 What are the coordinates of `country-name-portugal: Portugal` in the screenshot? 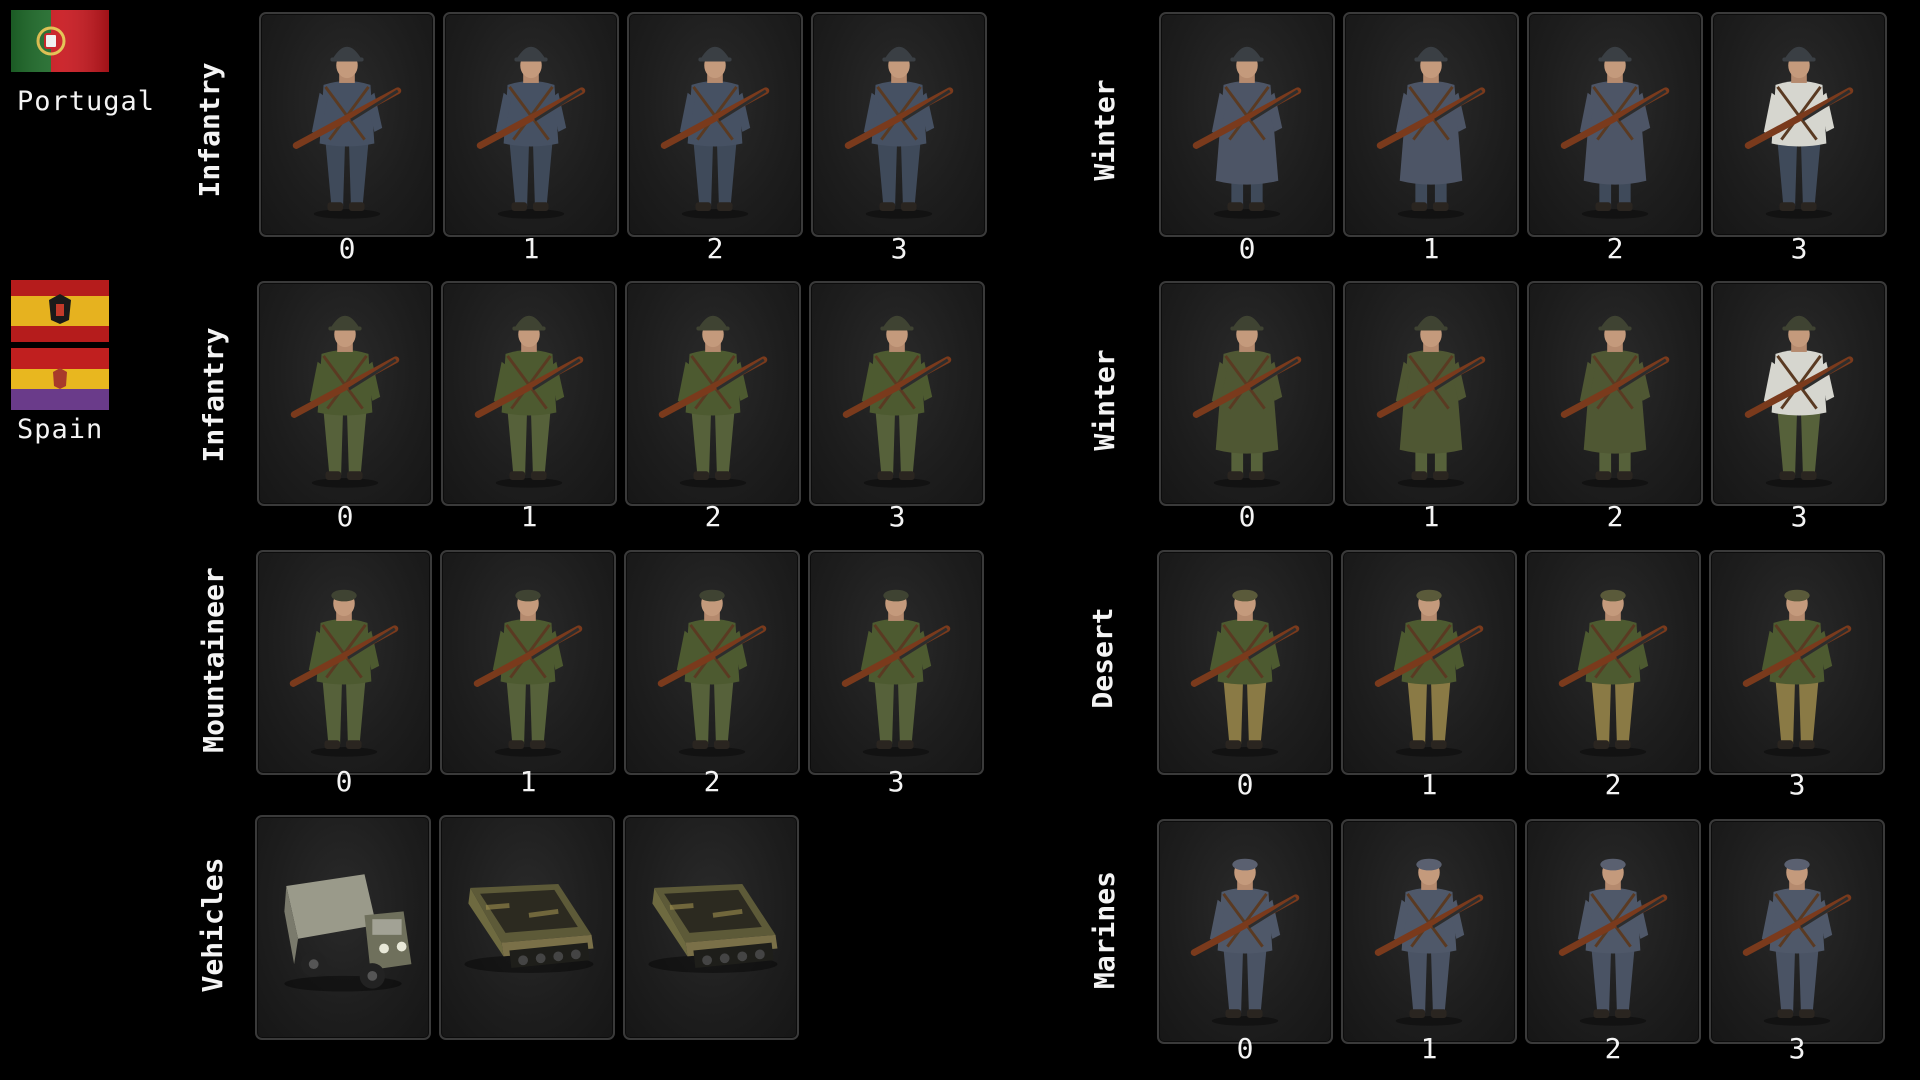 It's located at (86, 101).